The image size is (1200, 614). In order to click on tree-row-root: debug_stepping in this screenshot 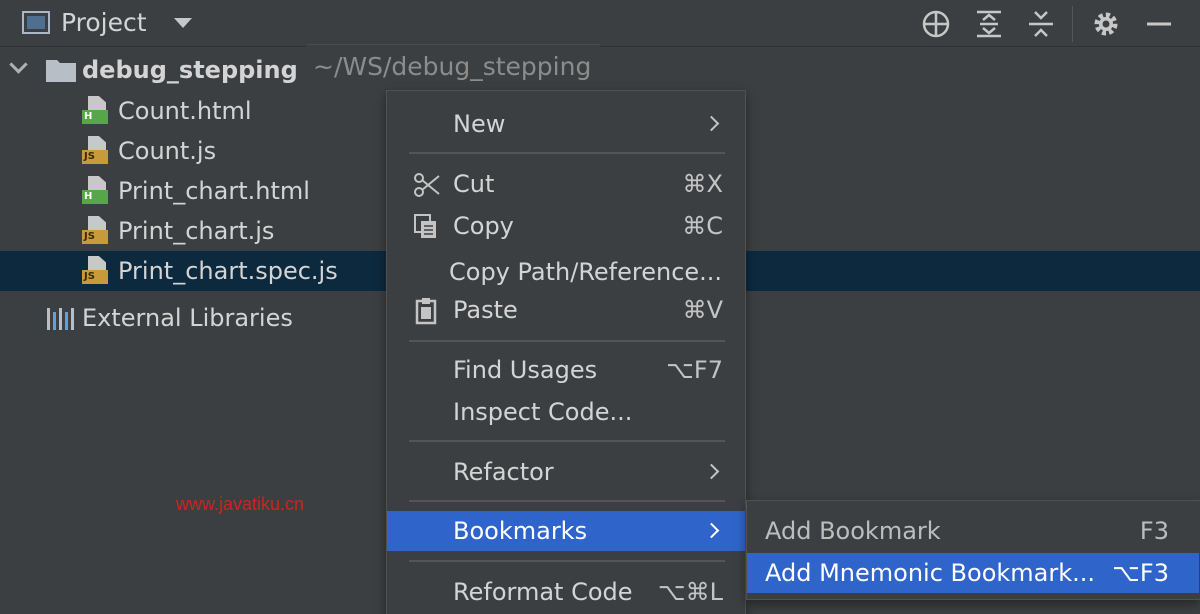, I will do `click(600, 70)`.